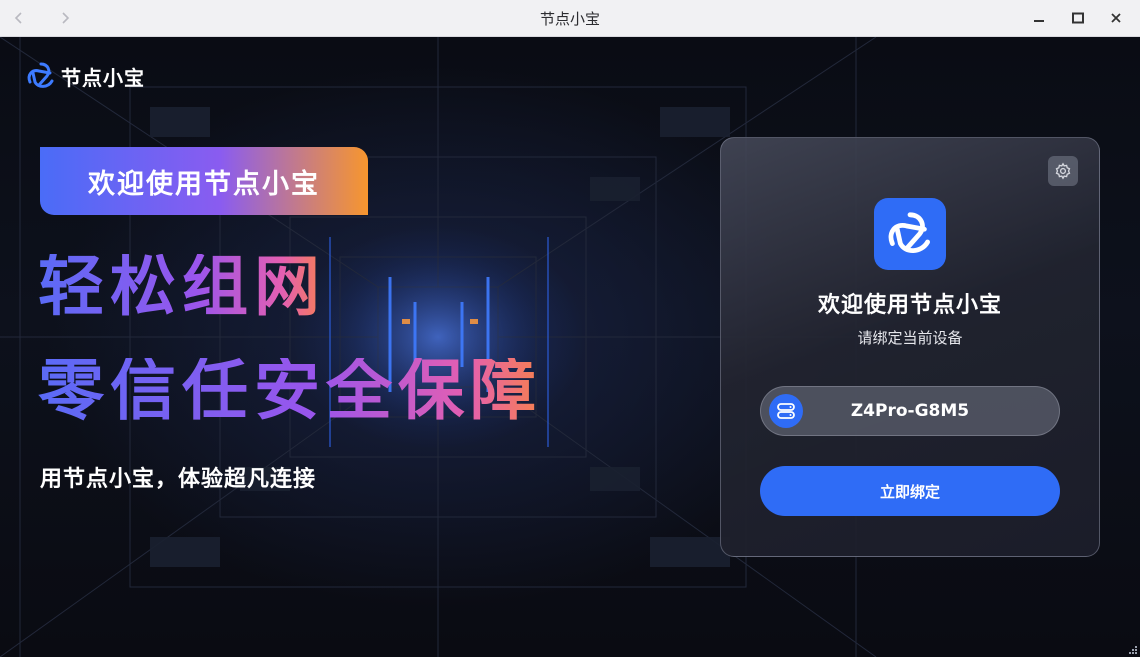 This screenshot has width=1140, height=657. What do you see at coordinates (1039, 18) in the screenshot?
I see `minimize-button` at bounding box center [1039, 18].